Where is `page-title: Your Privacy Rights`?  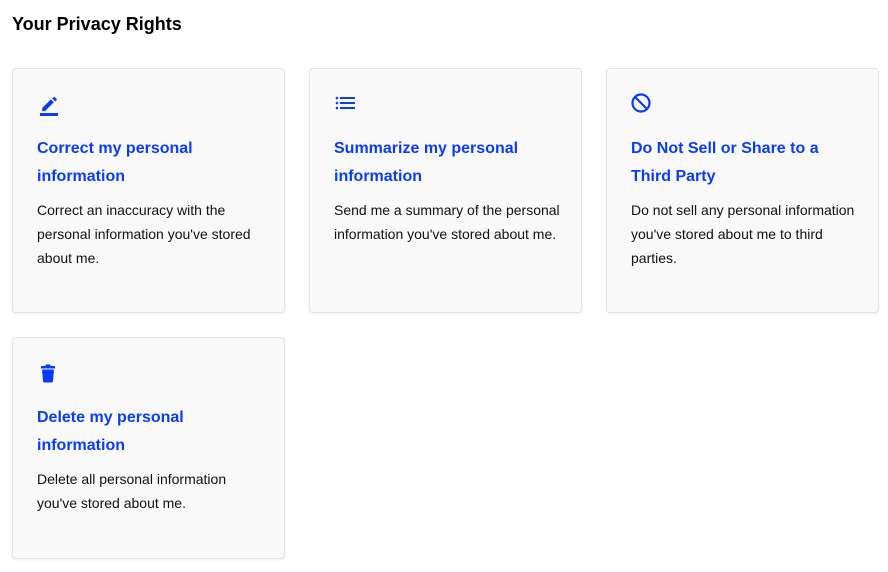 page-title: Your Privacy Rights is located at coordinates (97, 24).